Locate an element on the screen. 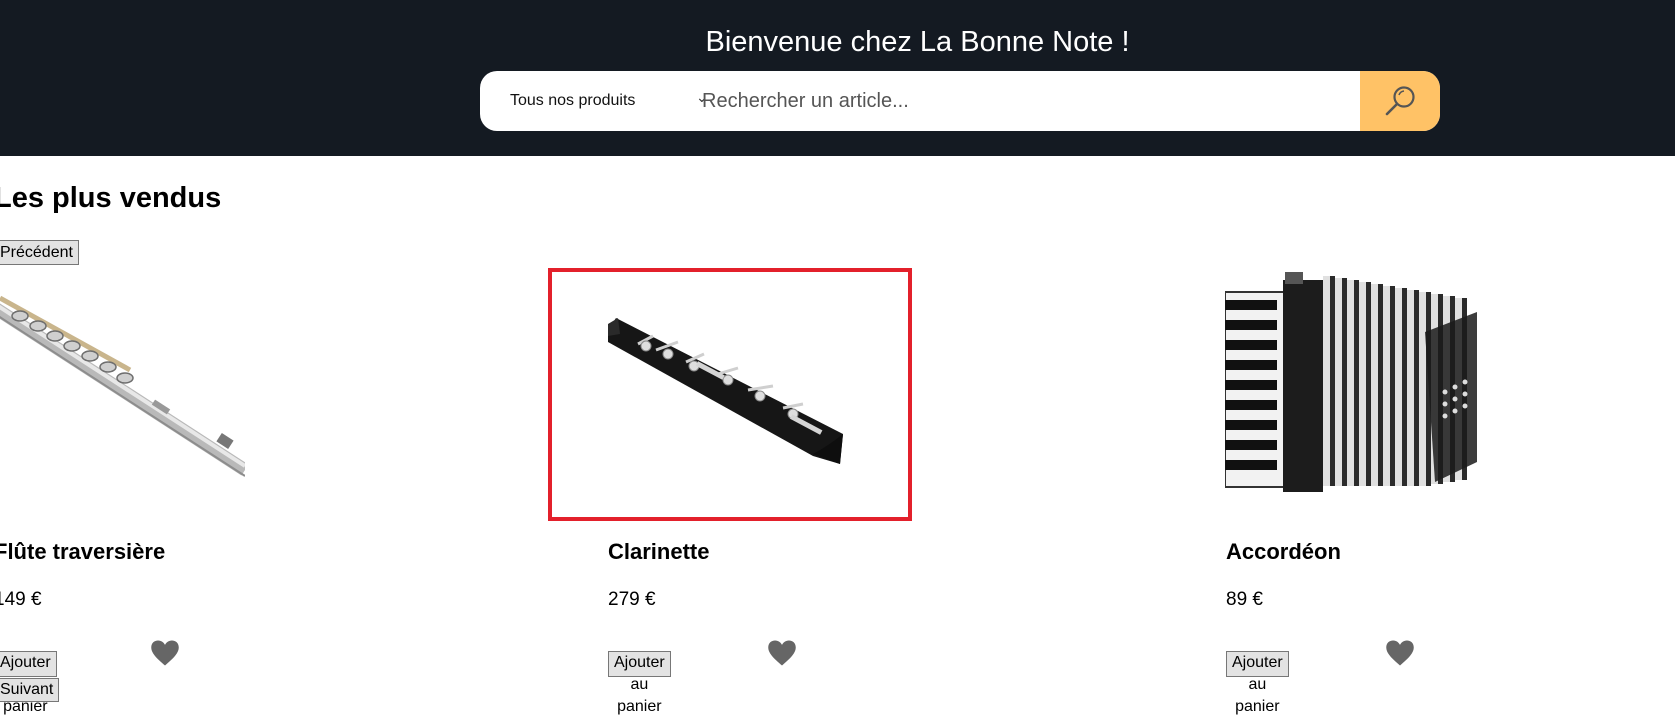 The image size is (1675, 718). search-bar: Tous nos produits ⌄ is located at coordinates (960, 101).